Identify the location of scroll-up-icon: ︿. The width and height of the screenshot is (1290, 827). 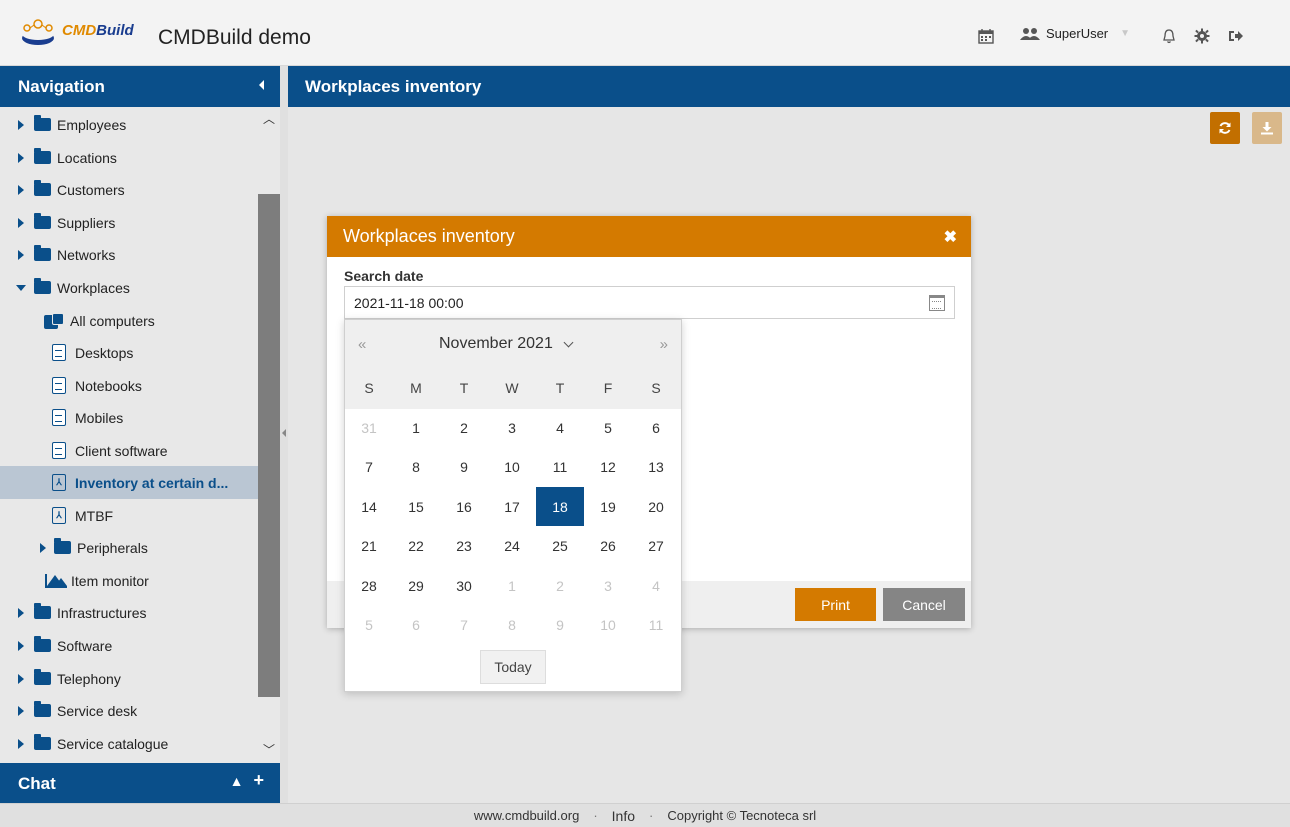
(269, 119).